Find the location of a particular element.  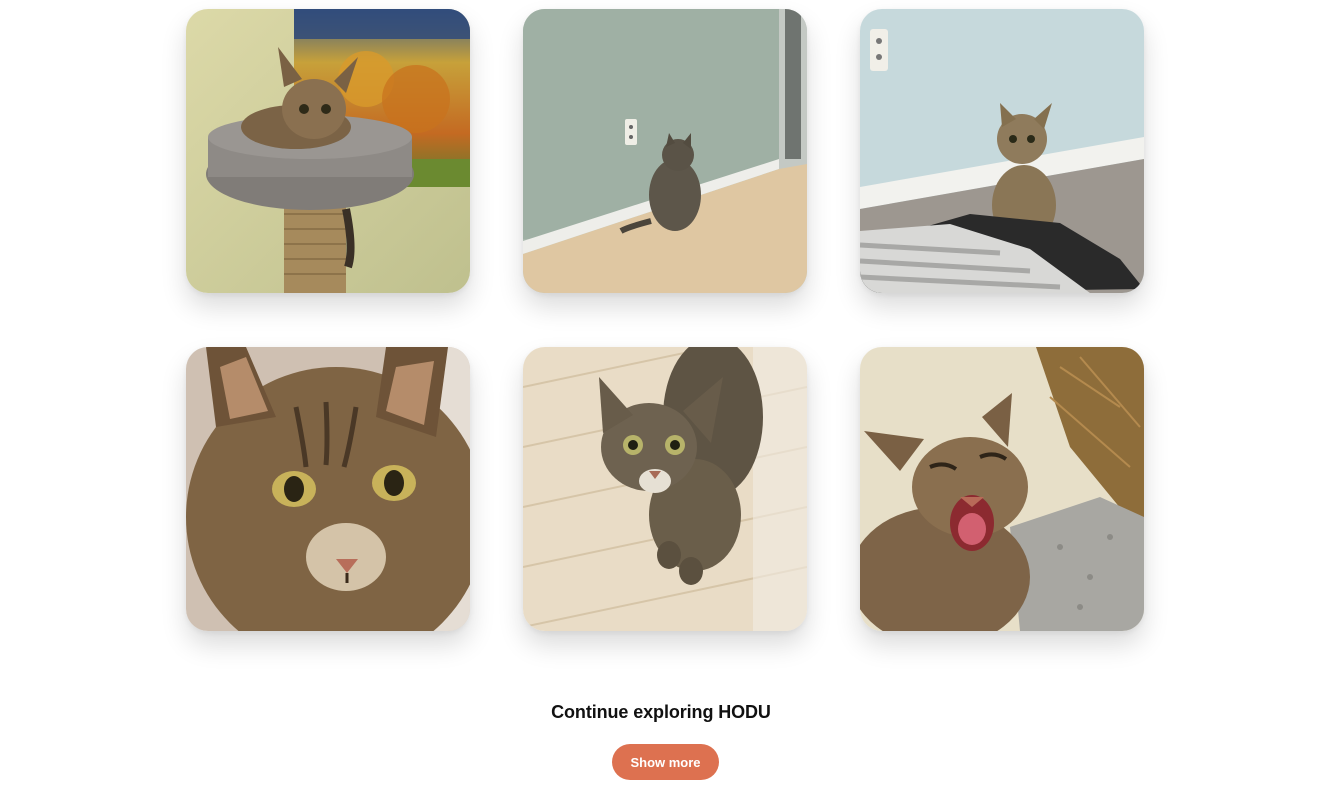

continue-exploring-title: Continue exploring HODU is located at coordinates (661, 712).